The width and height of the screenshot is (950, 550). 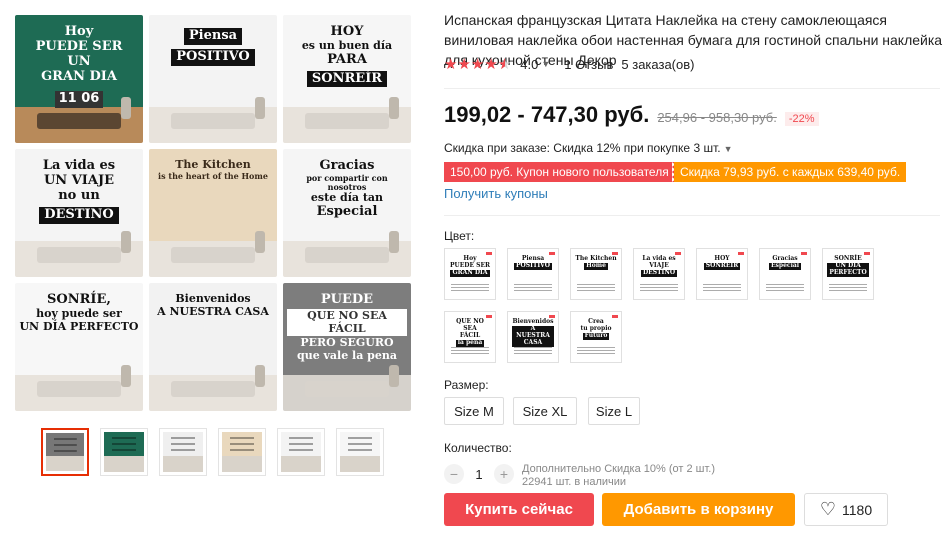 What do you see at coordinates (596, 274) in the screenshot?
I see `color-swatch: The Kitchen Home` at bounding box center [596, 274].